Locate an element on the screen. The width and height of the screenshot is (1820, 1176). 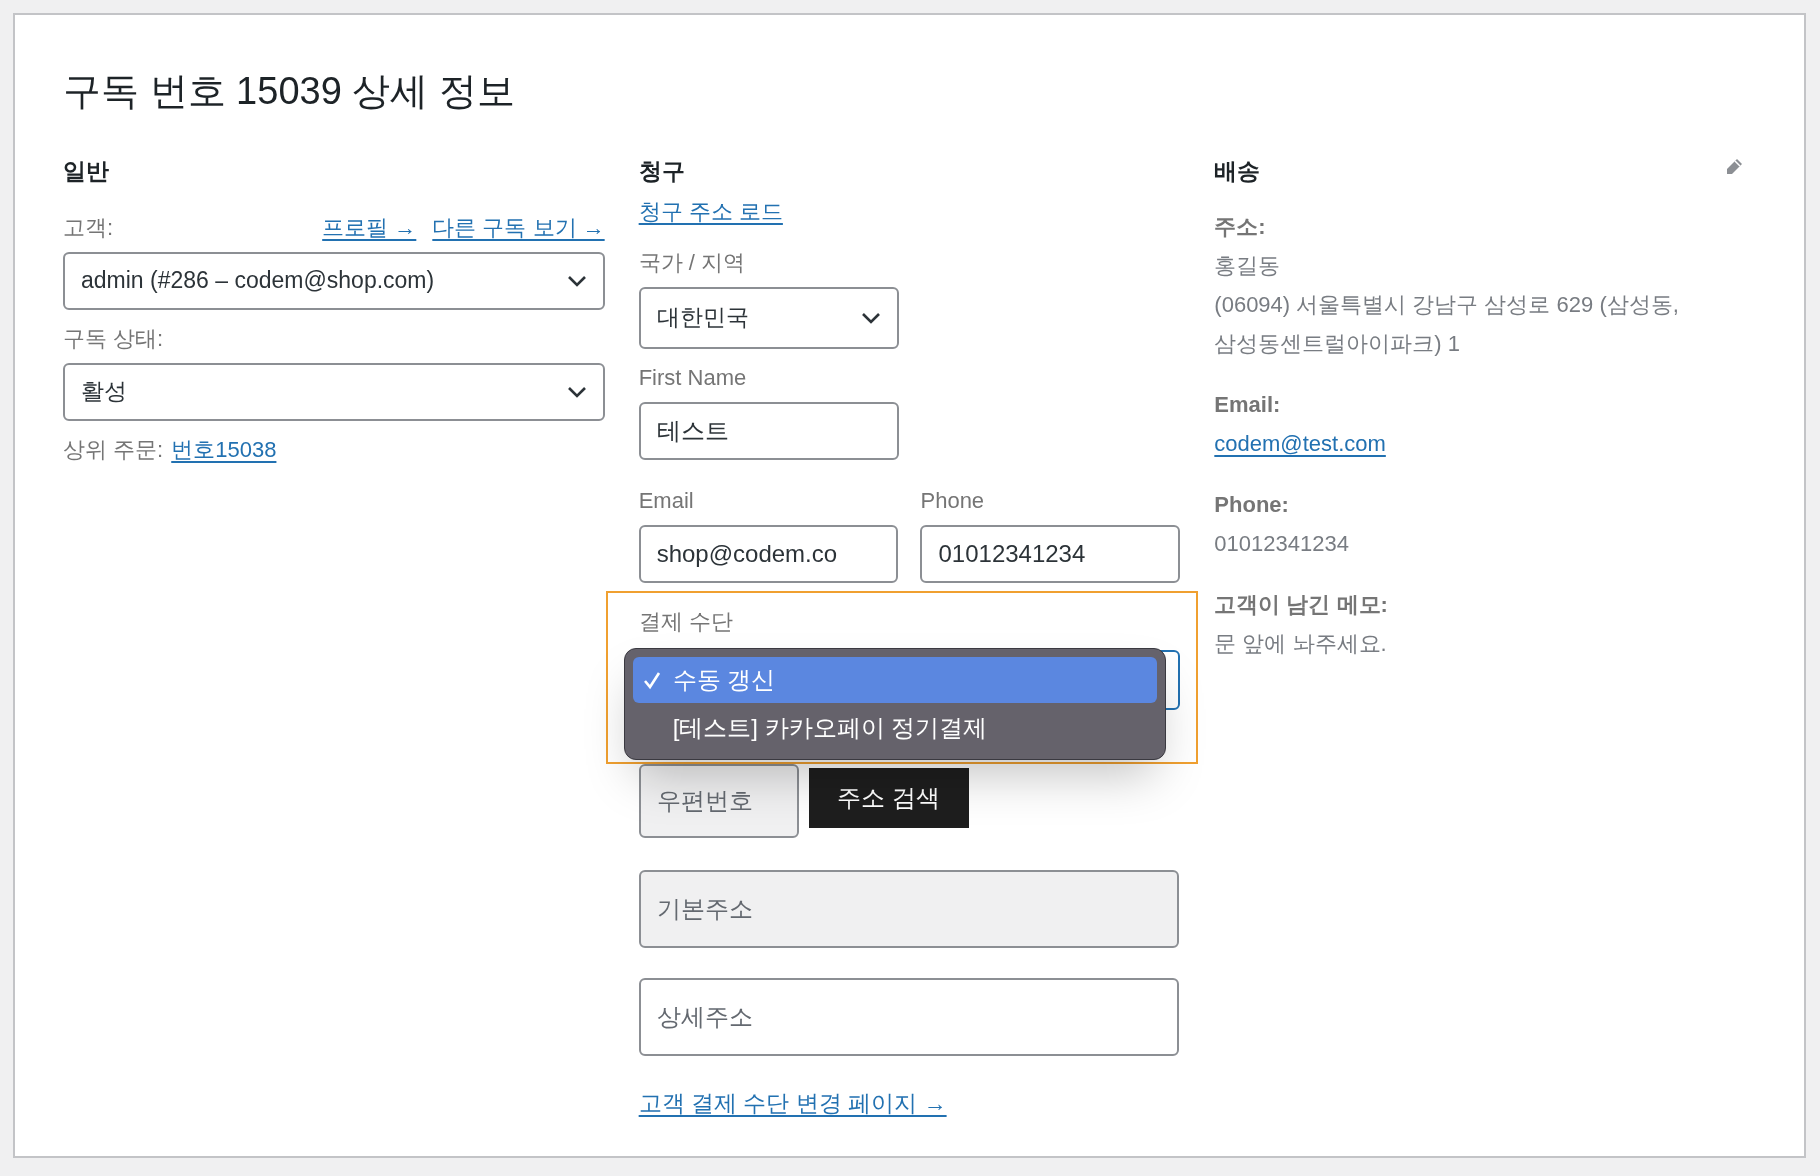
field-label: Phone is located at coordinates (953, 500).